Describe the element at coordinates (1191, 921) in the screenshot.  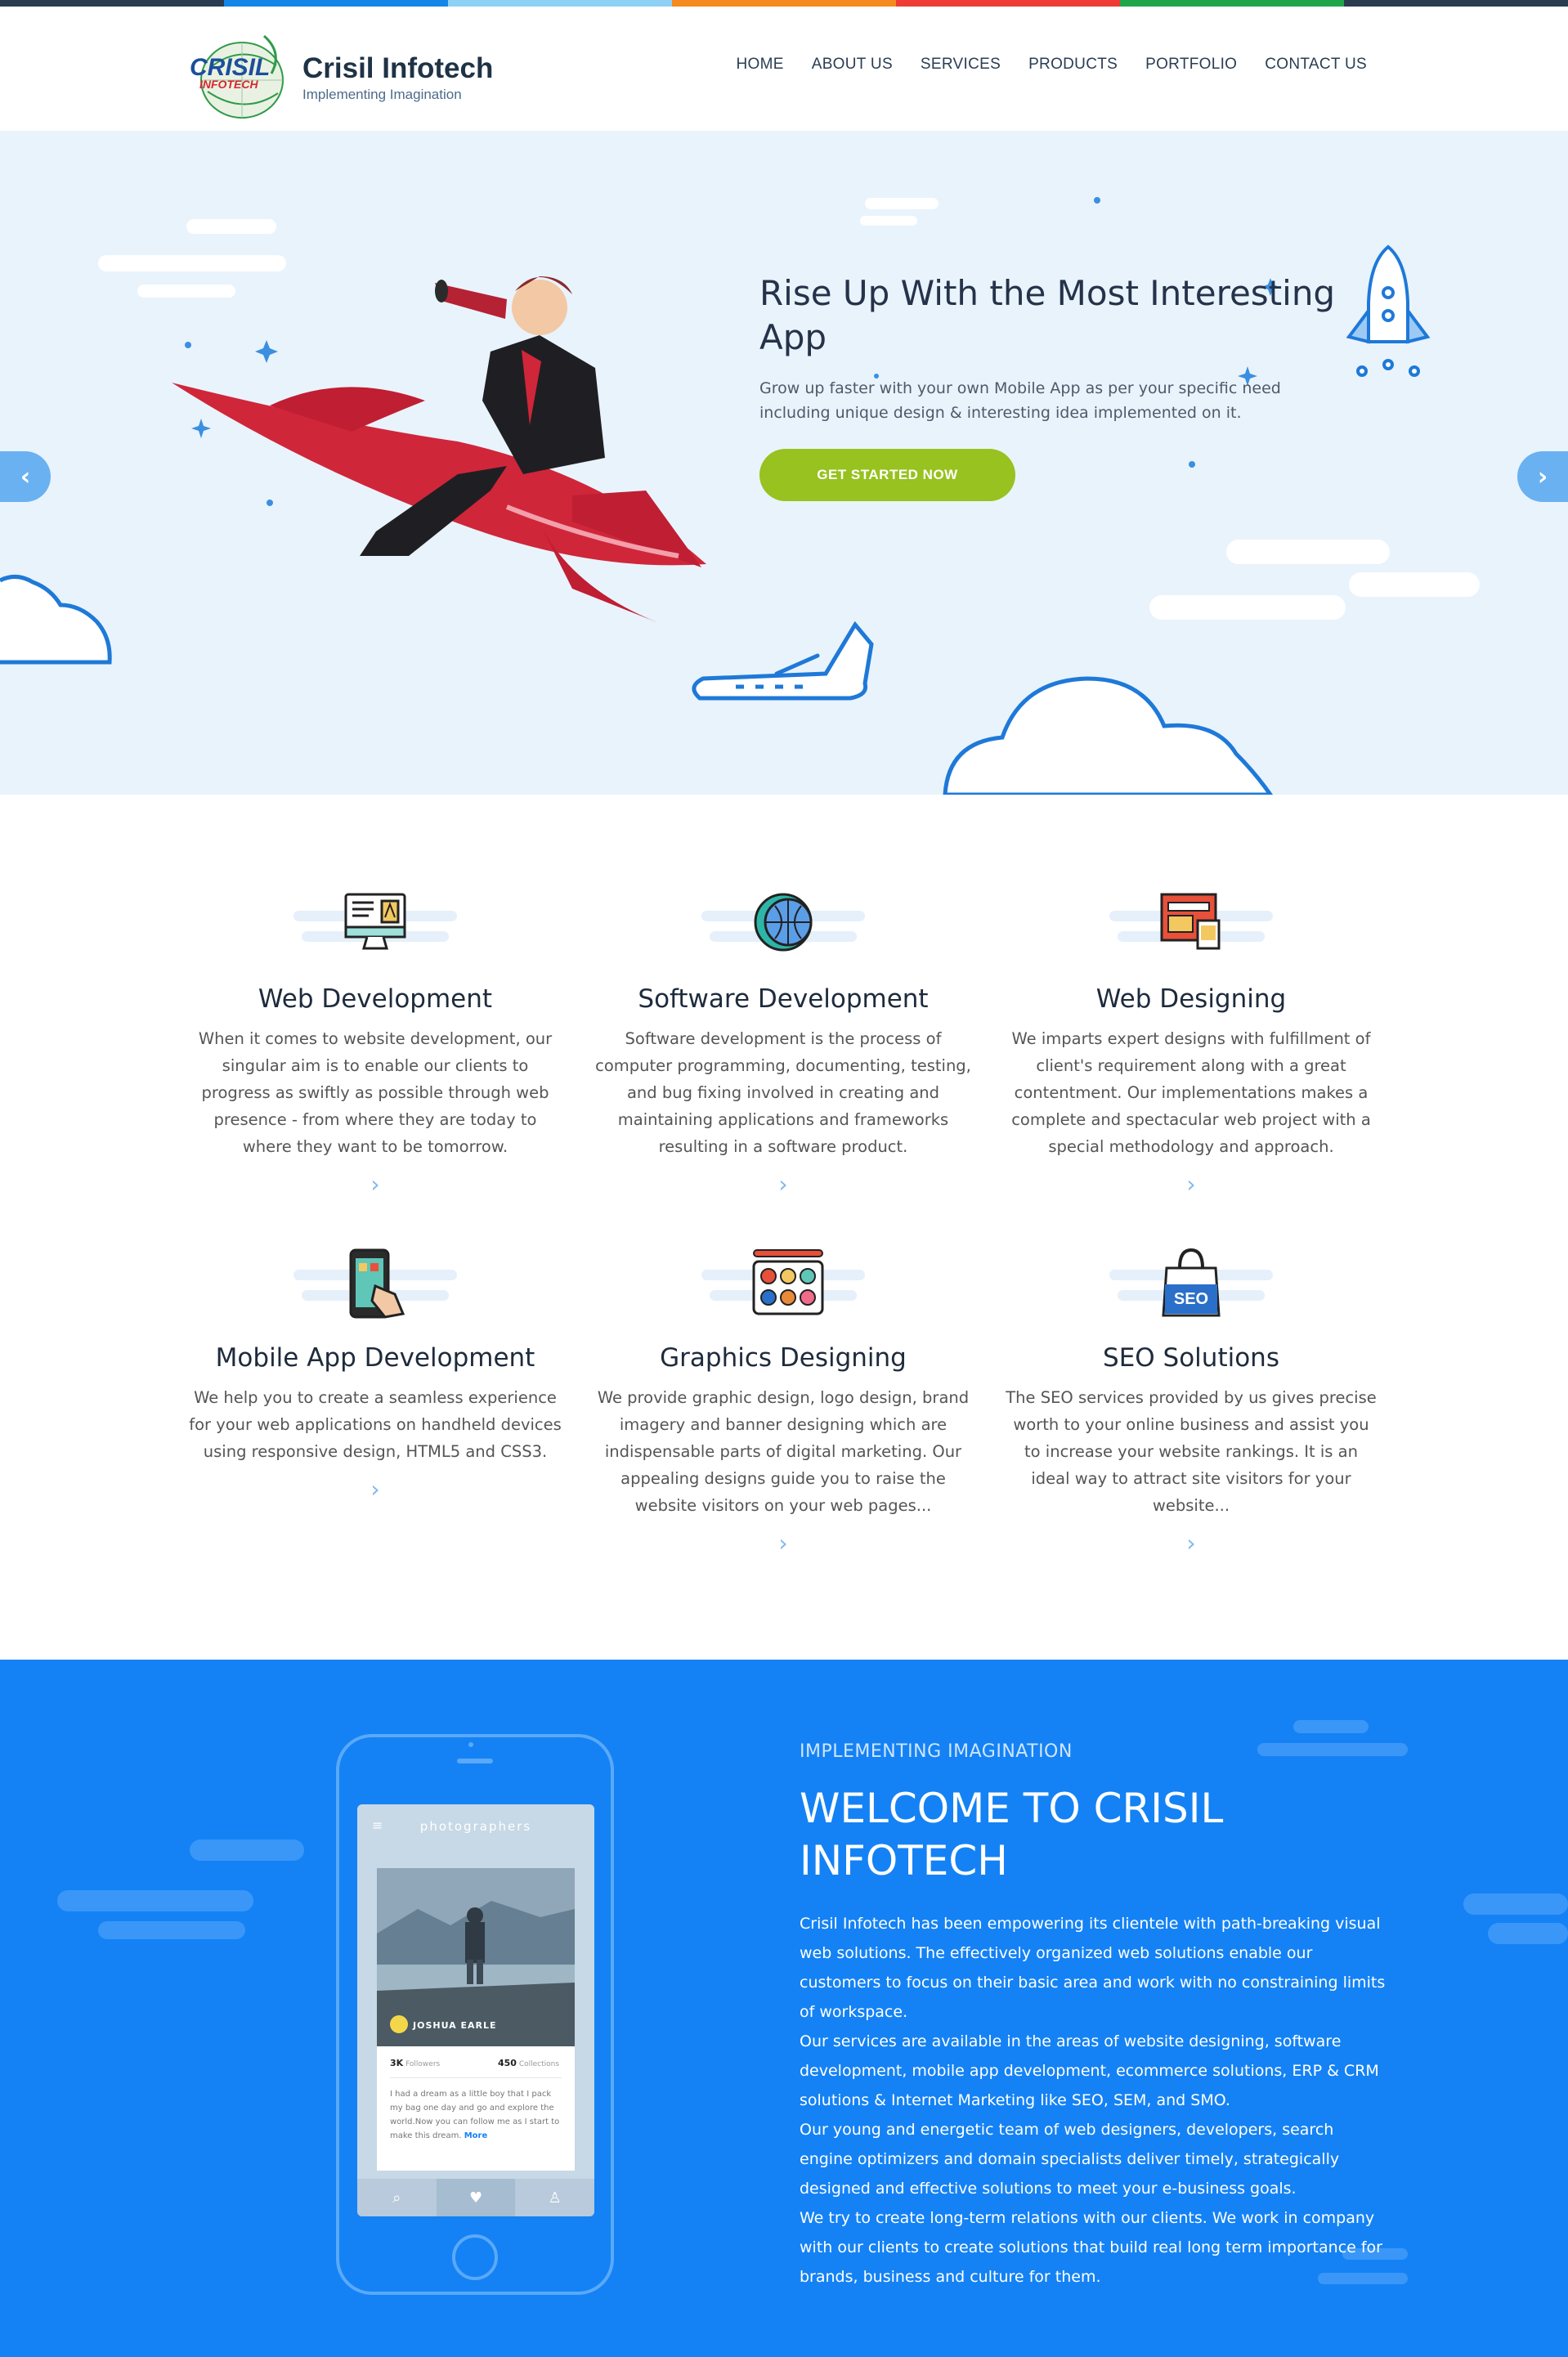
I see `web-layout-icon` at that location.